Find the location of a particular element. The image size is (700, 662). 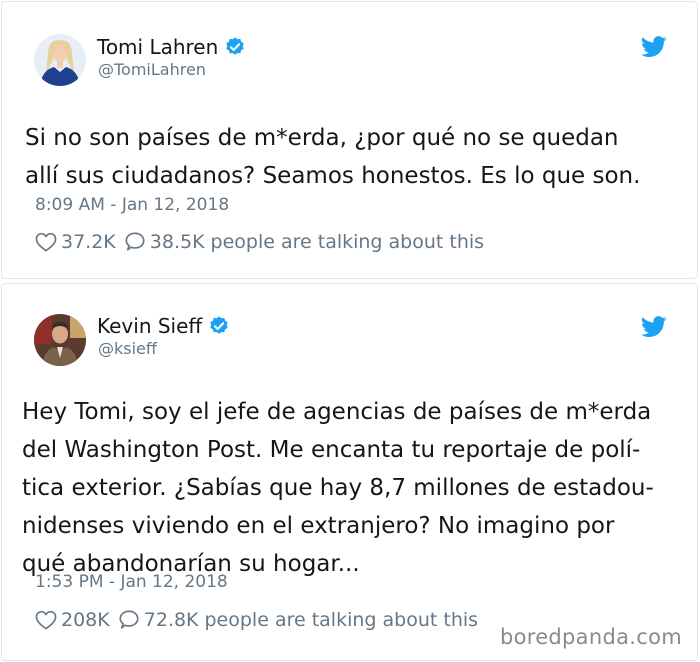

author-name-row: Tomi Lahren is located at coordinates (171, 47).